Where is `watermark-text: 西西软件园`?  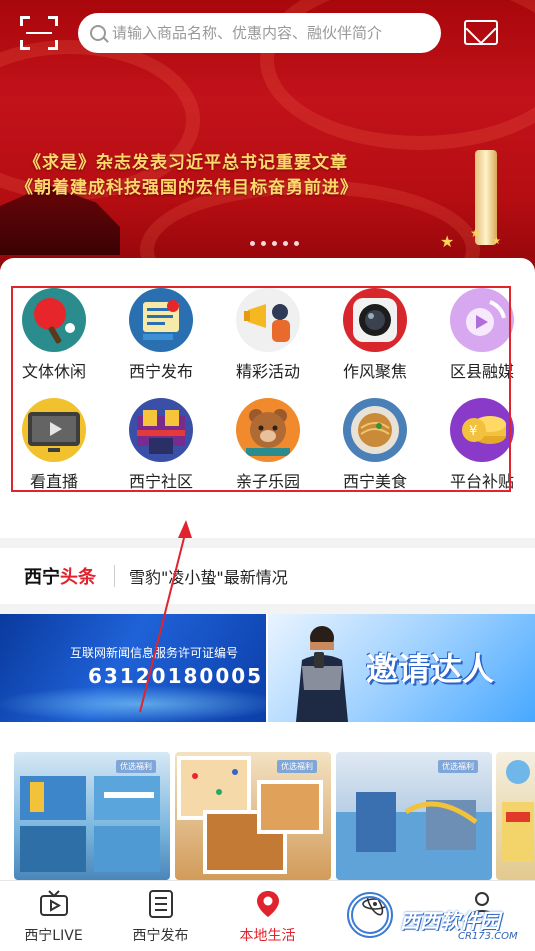
watermark-text: 西西软件园 is located at coordinates (450, 921).